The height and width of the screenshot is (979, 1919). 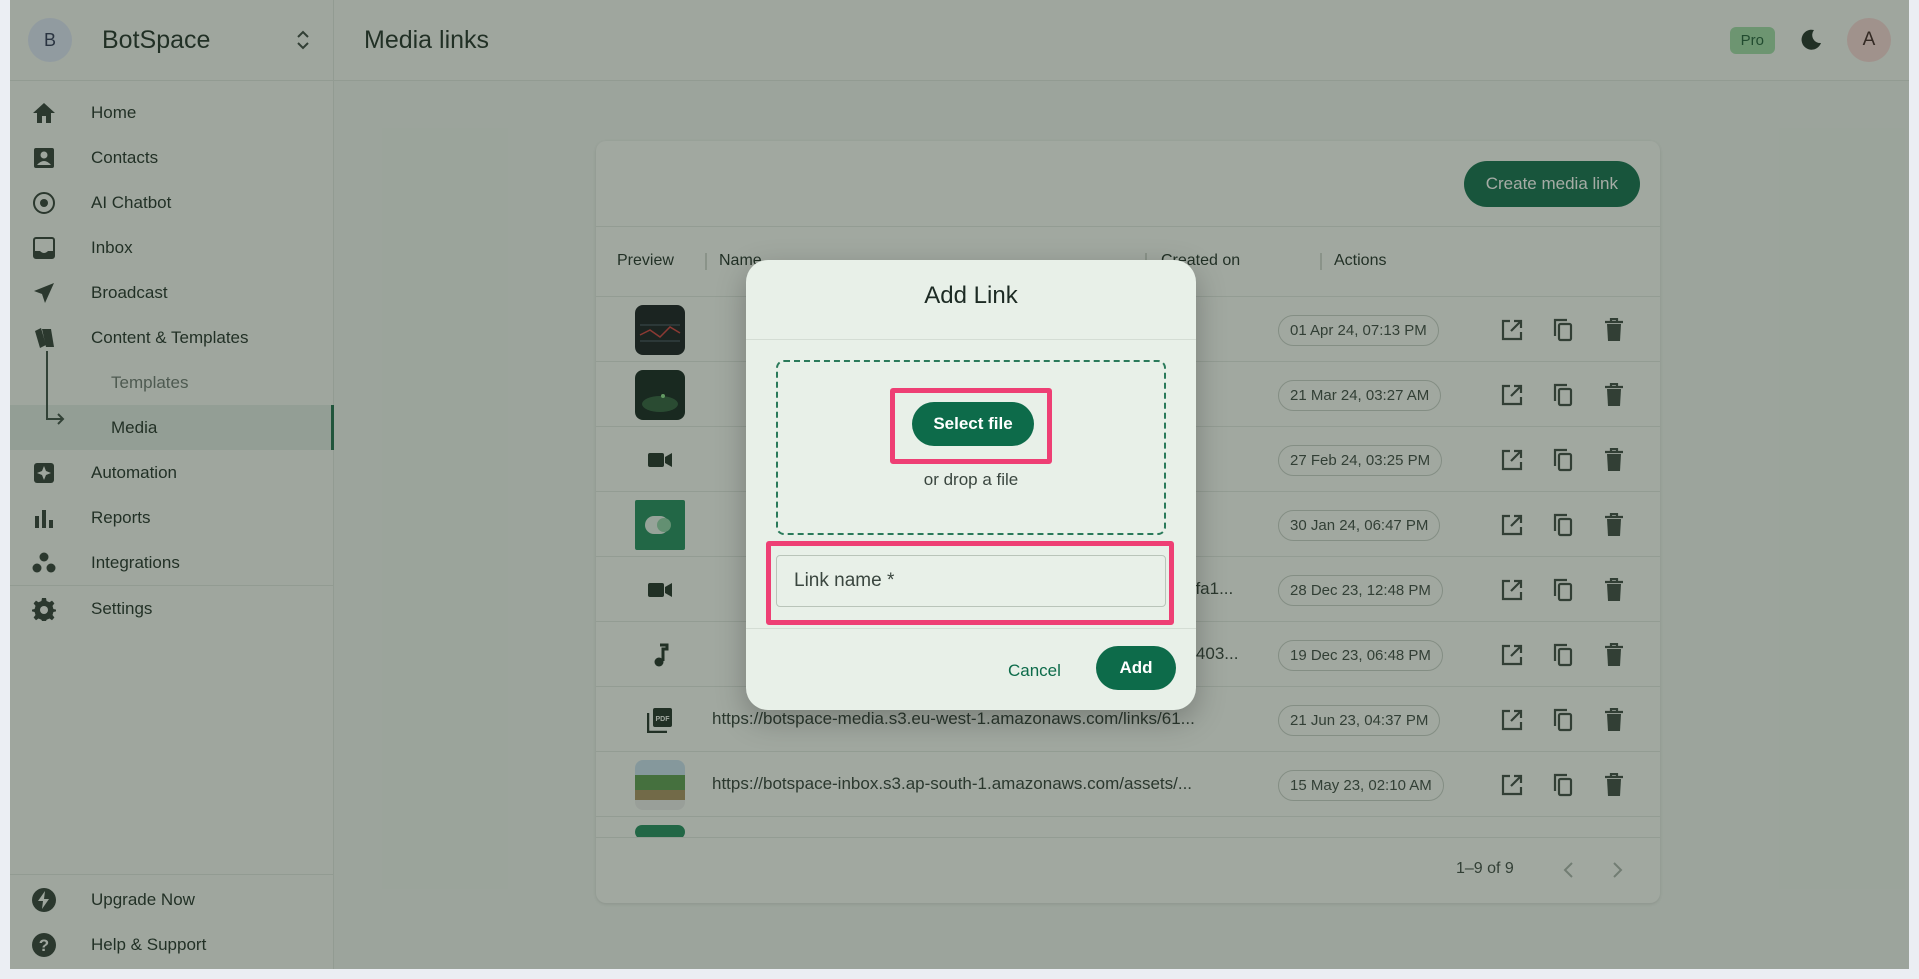 I want to click on link-name-highlight, so click(x=970, y=583).